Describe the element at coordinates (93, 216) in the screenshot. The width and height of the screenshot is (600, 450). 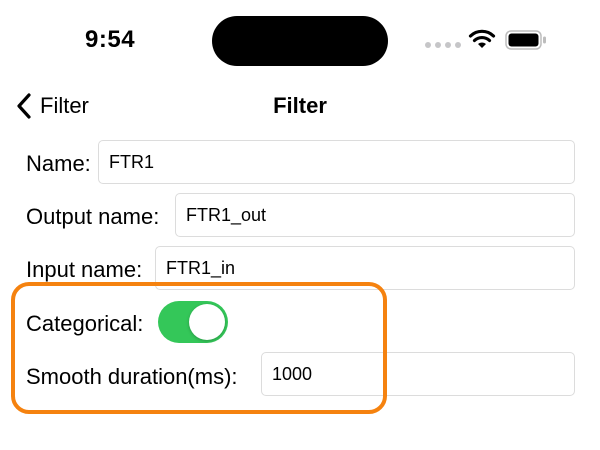
I see `output-name-label: Output name:` at that location.